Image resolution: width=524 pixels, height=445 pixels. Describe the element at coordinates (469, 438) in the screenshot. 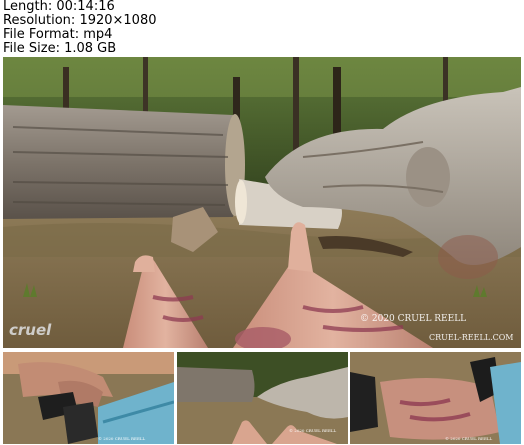

I see `thumbnail-3-watermark: © 2020 CRUEL REELL` at that location.